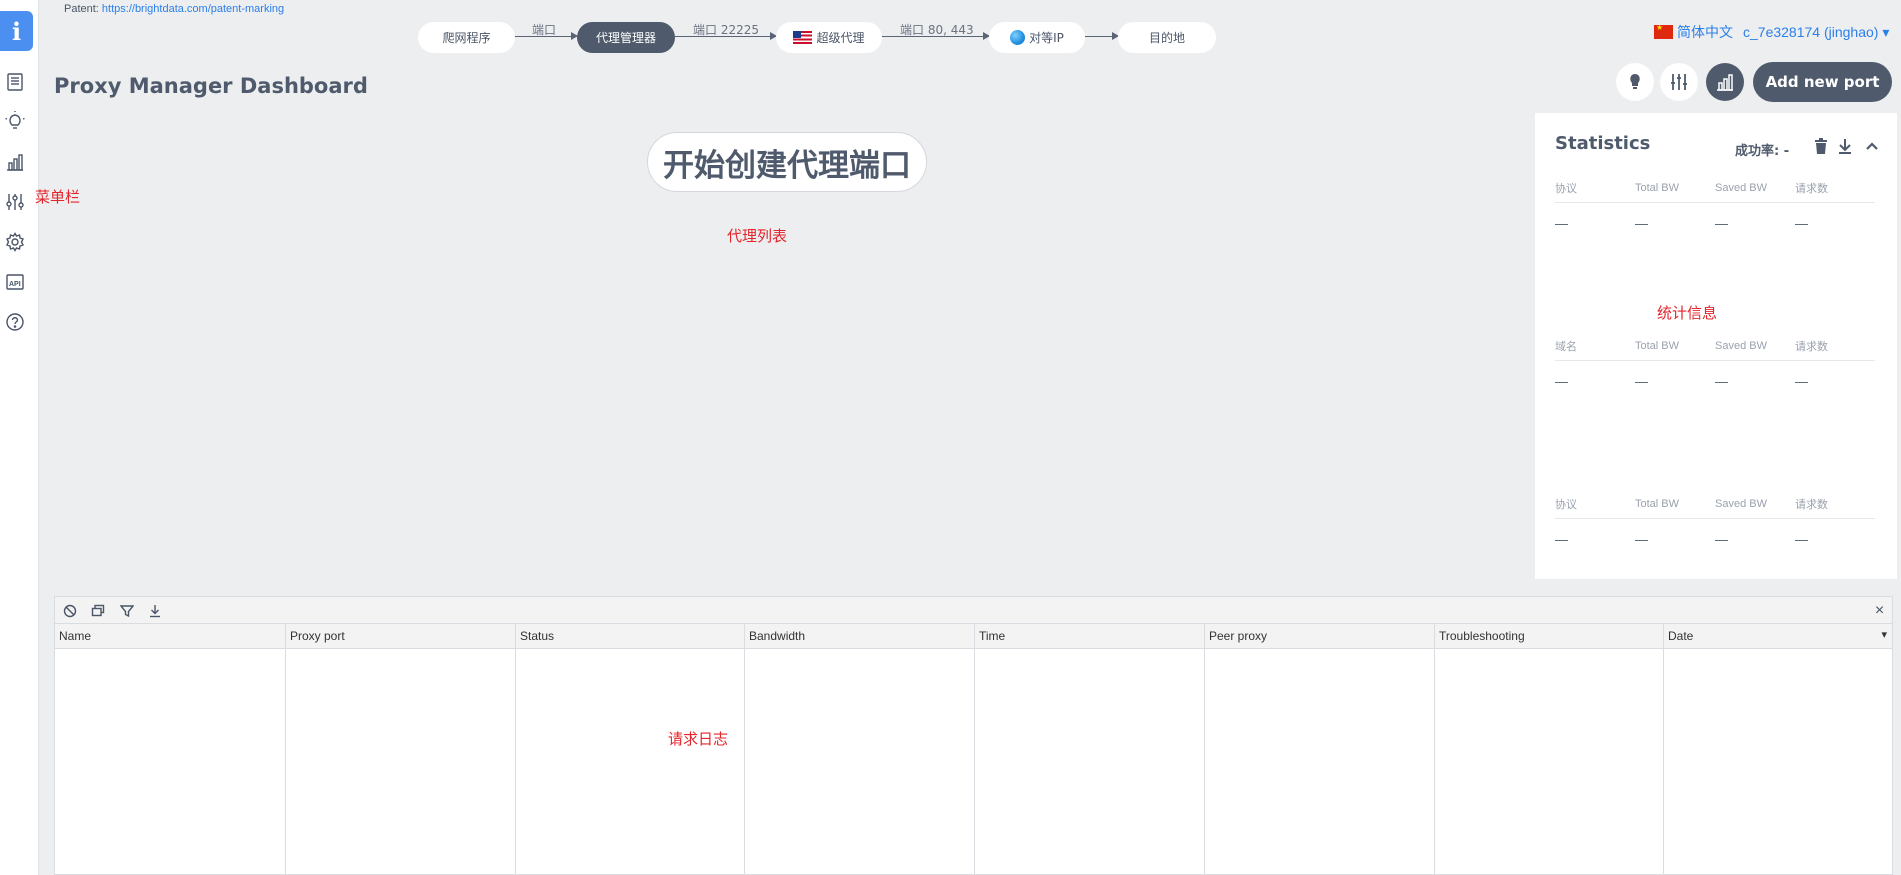  Describe the element at coordinates (973, 610) in the screenshot. I see `log-toolbar: ×` at that location.